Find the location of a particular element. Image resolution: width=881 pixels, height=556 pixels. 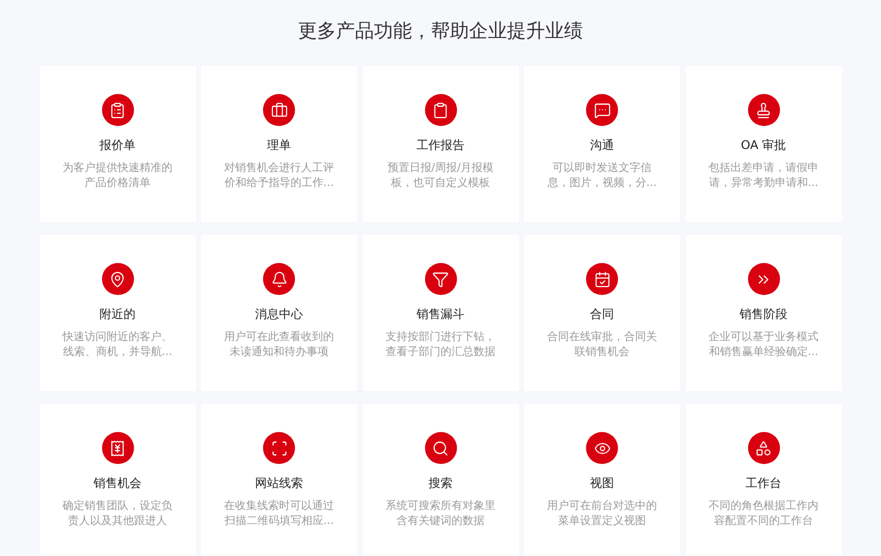

chat-icon is located at coordinates (602, 110).